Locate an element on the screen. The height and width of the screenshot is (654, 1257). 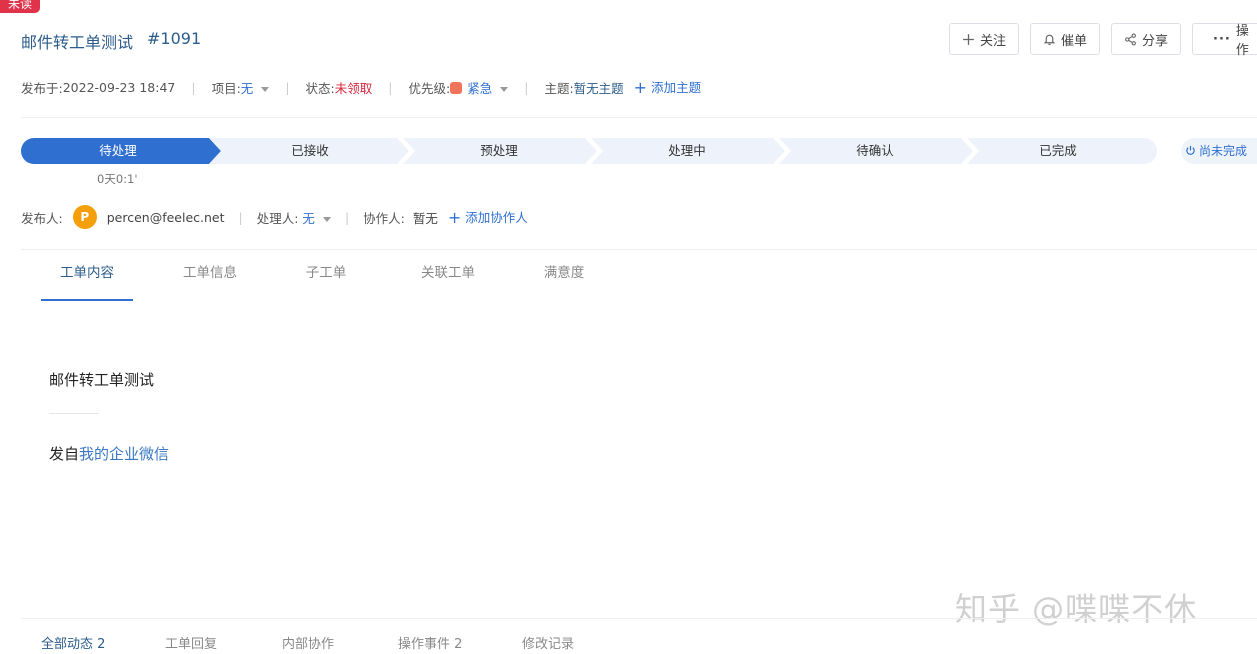
ticket-number: #1091 is located at coordinates (174, 38).